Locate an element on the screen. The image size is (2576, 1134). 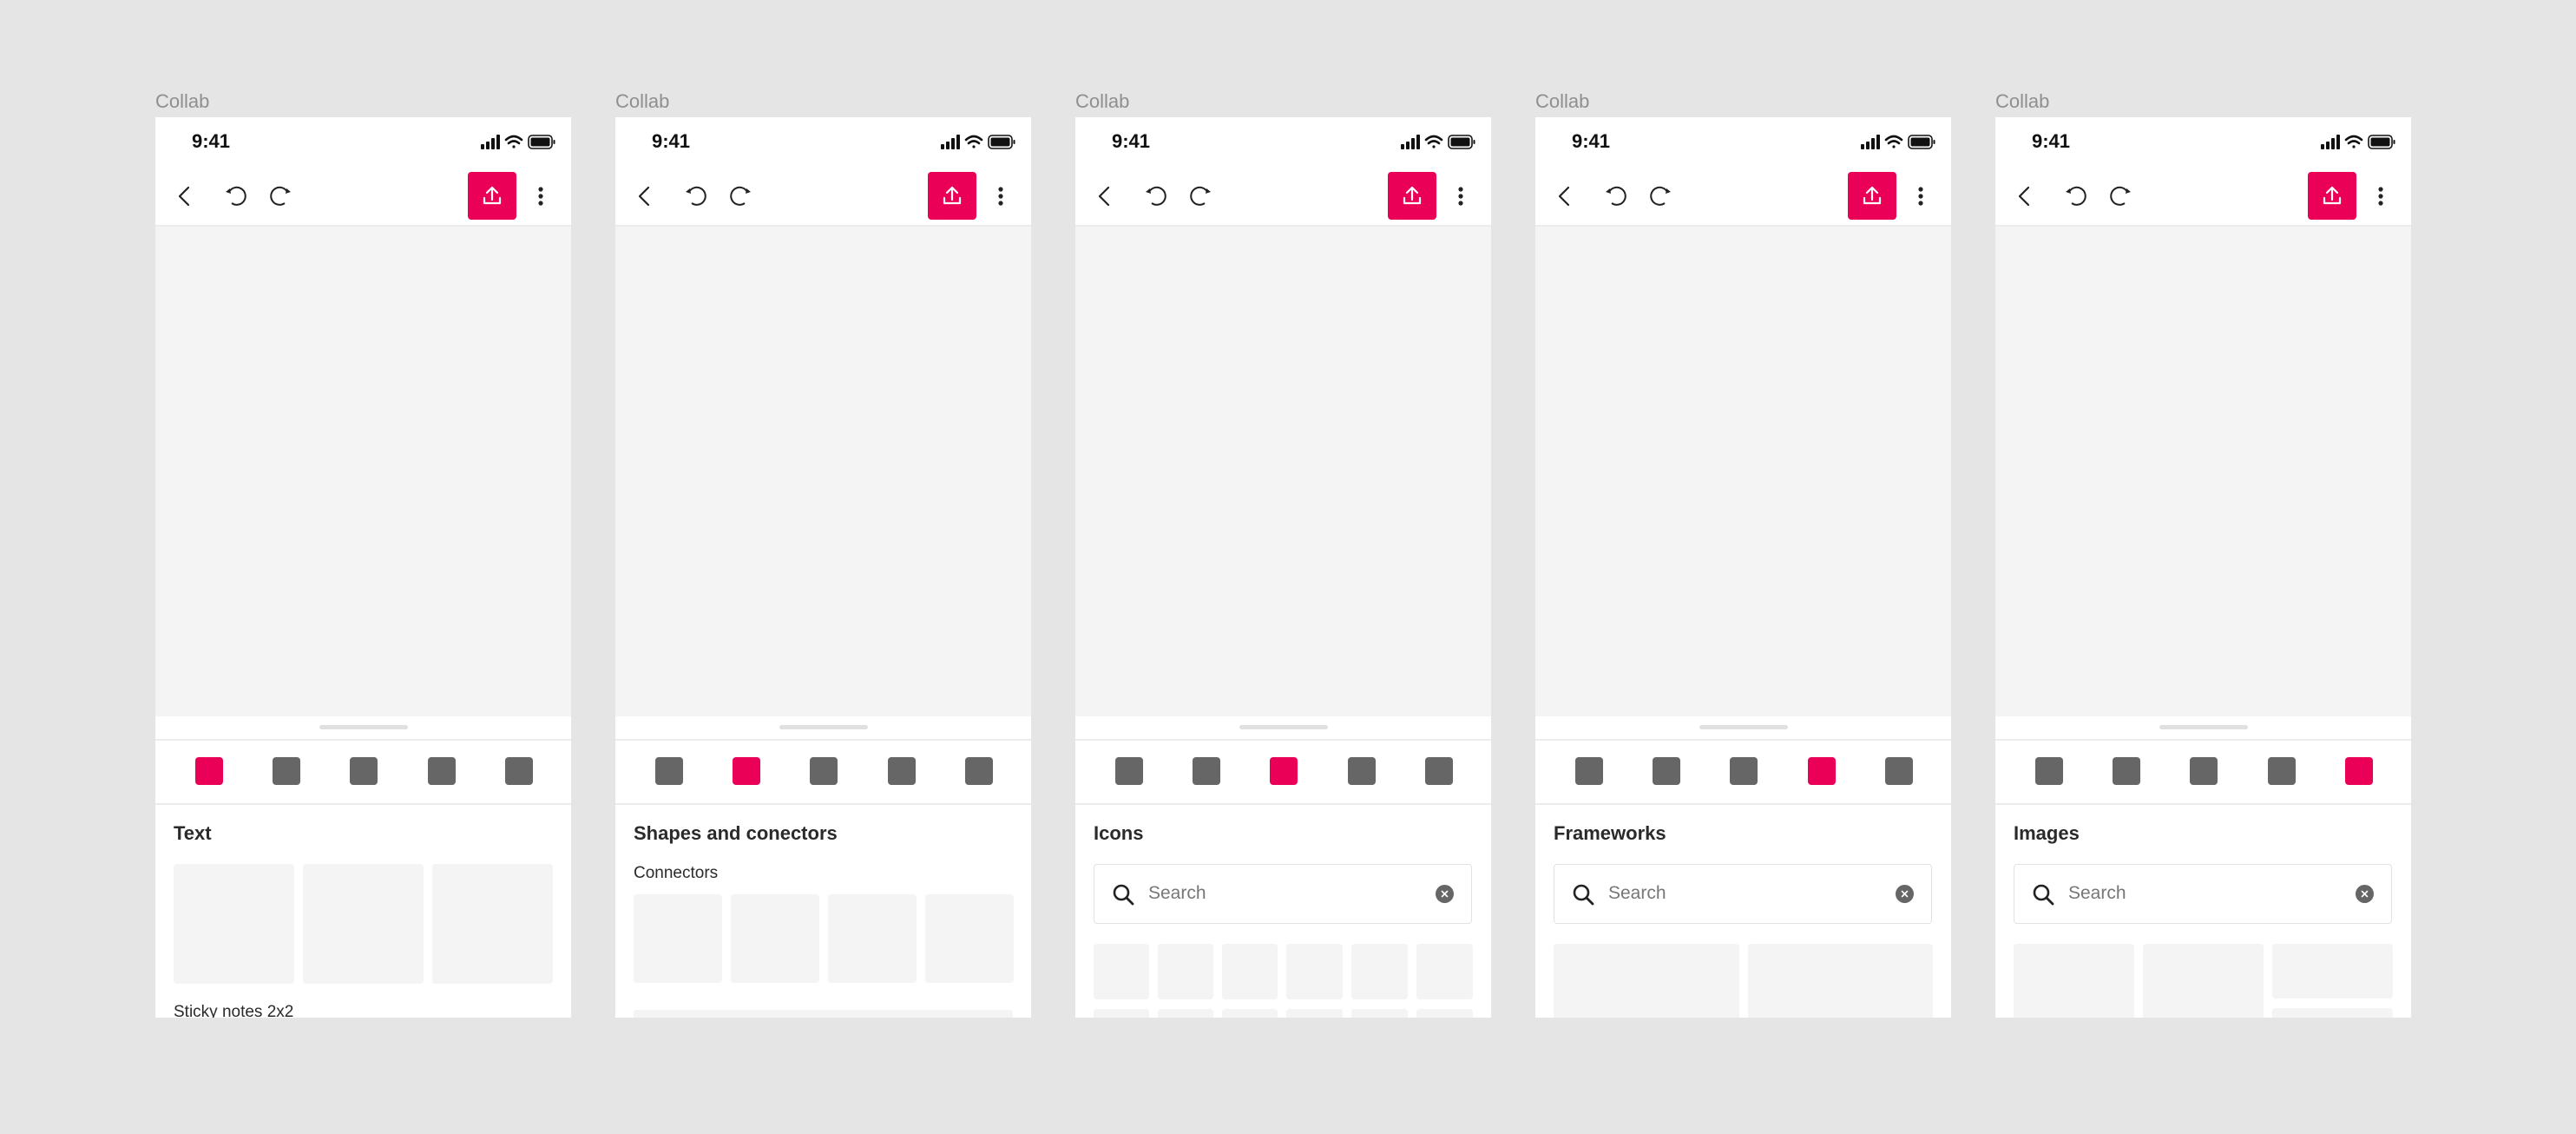
phone-frame: 9:41 Shapes and conectors Connectors is located at coordinates (823, 568).